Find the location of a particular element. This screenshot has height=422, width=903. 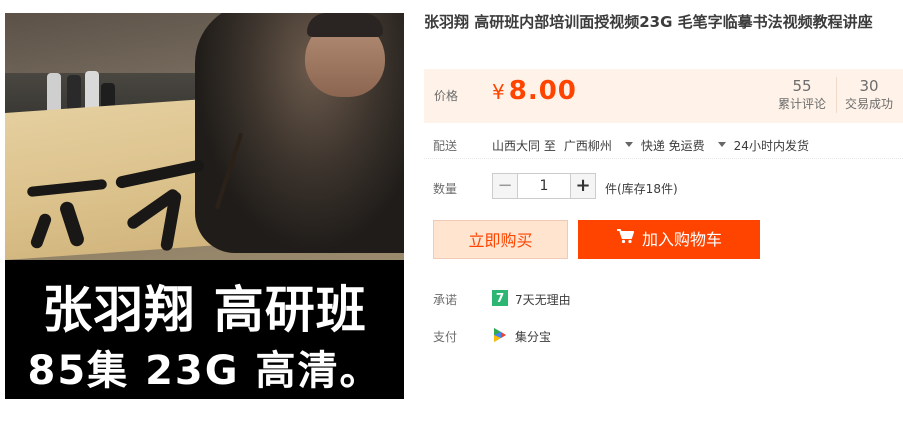

reviews-label: 累计评论 is located at coordinates (801, 104).